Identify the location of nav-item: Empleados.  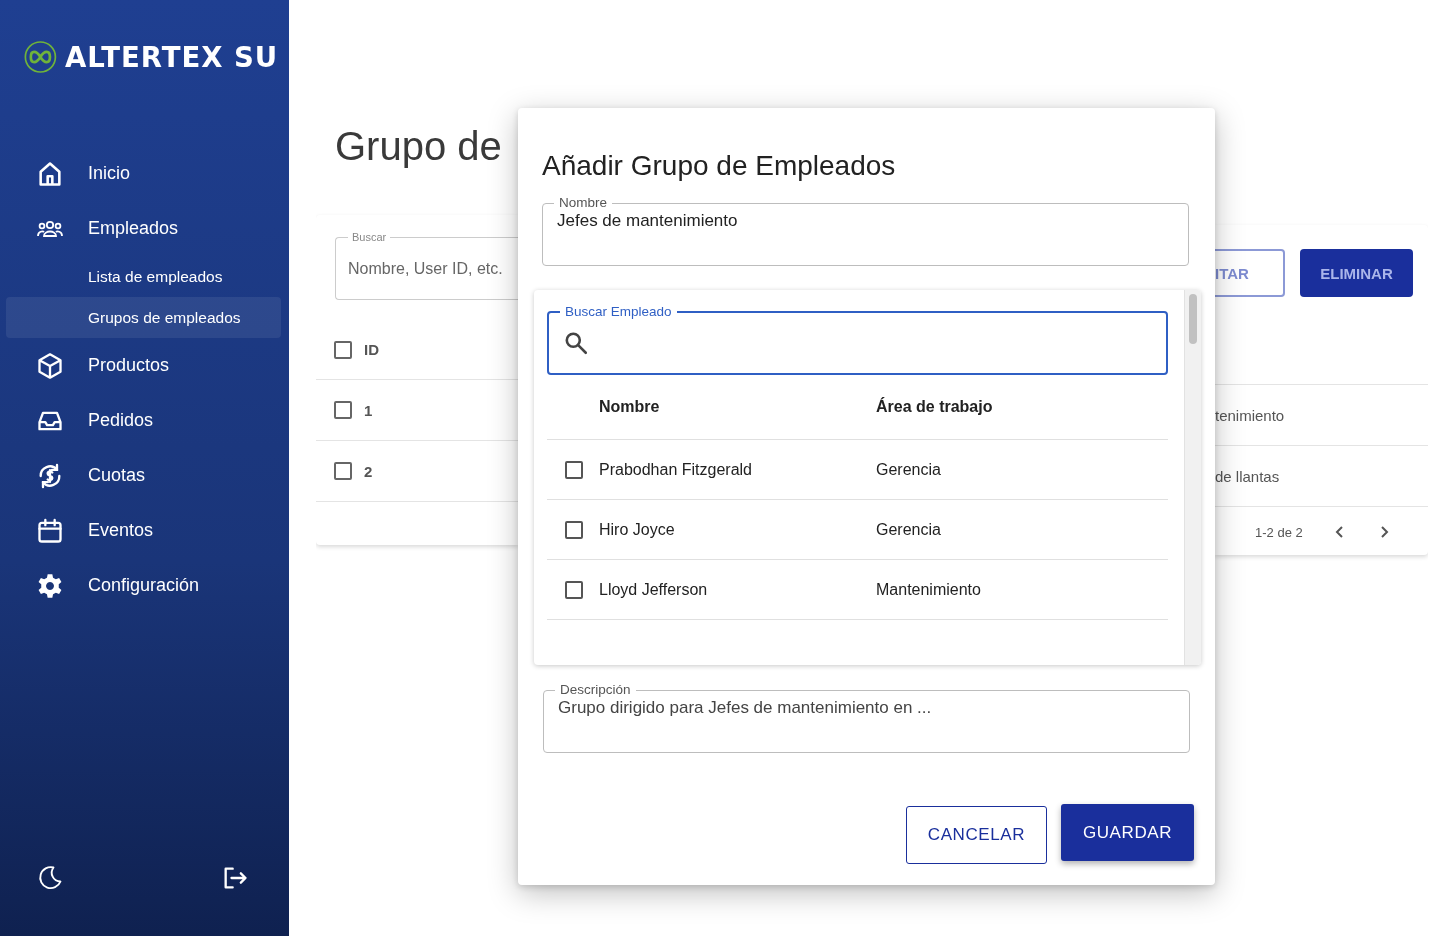
(143, 228).